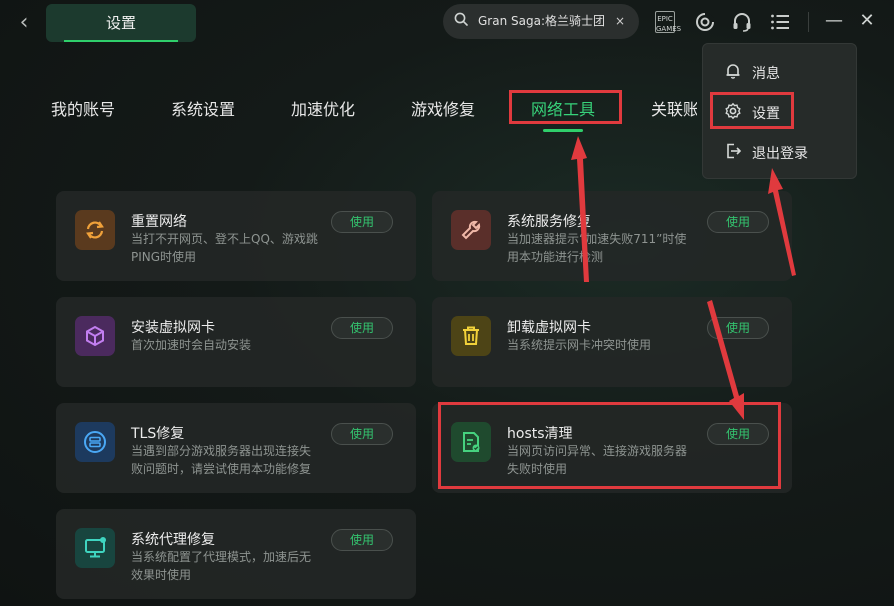 The image size is (894, 606). Describe the element at coordinates (683, 278) in the screenshot. I see `annotation-arrows` at that location.